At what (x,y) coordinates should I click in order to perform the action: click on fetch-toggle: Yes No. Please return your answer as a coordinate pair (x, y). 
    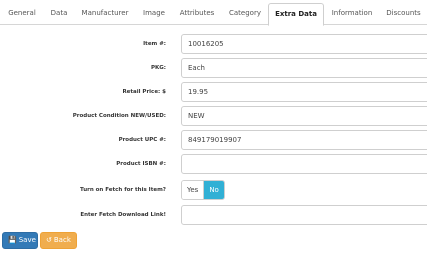
    Looking at the image, I should click on (203, 190).